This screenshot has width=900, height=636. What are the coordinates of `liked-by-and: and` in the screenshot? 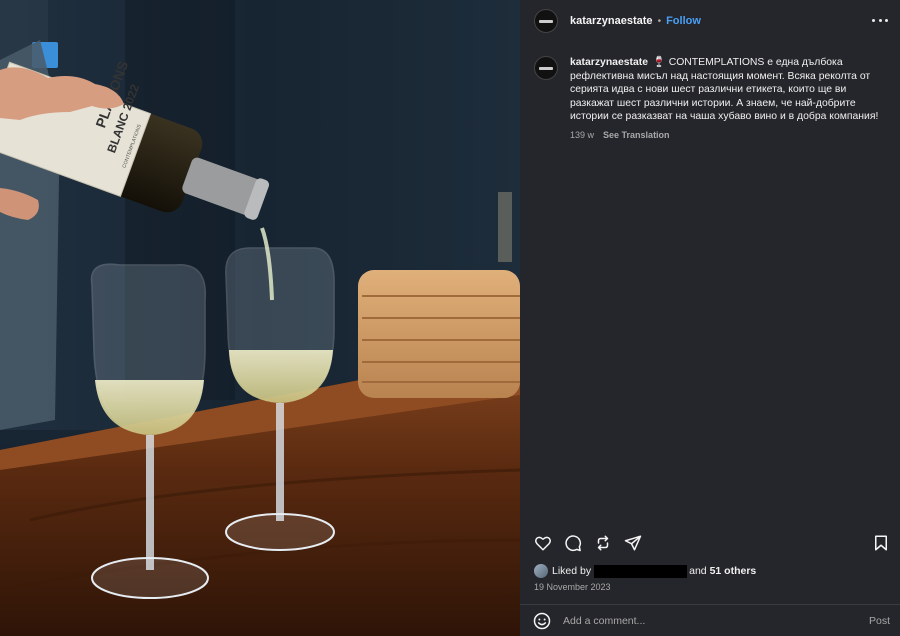 It's located at (698, 571).